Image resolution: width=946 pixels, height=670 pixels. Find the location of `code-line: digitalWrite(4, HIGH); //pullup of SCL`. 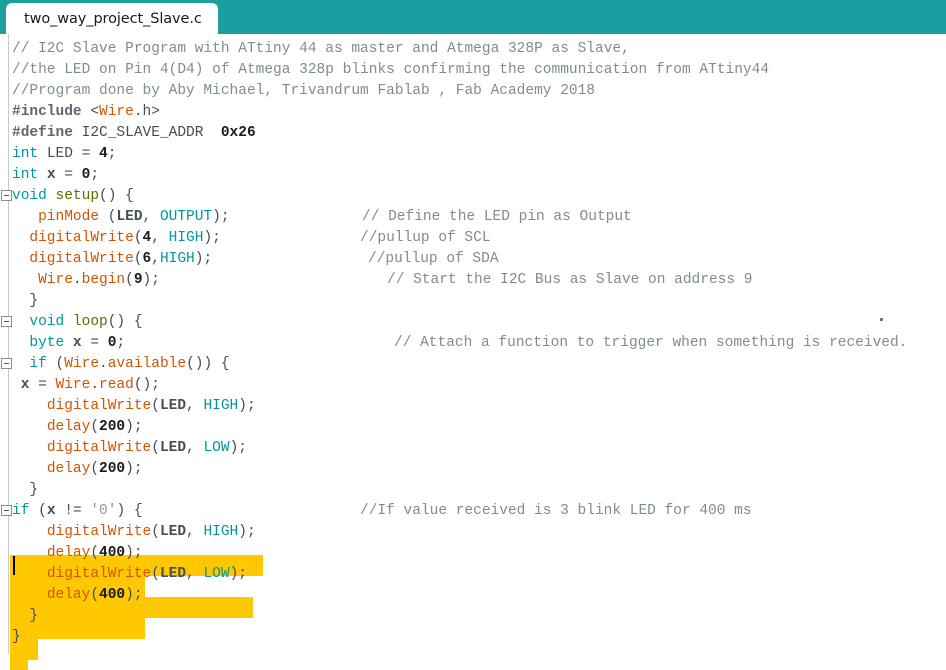

code-line: digitalWrite(4, HIGH); //pullup of SCL is located at coordinates (473, 238).